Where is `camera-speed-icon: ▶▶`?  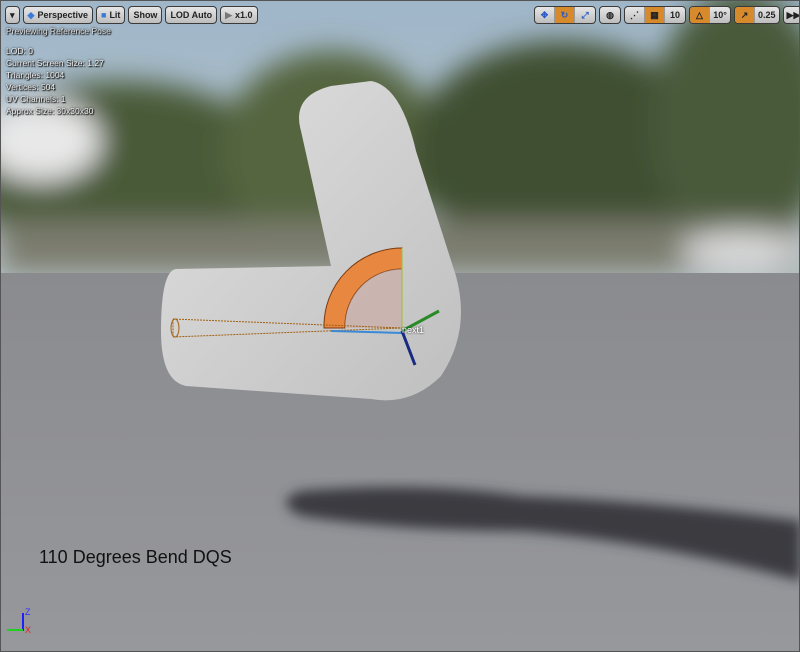 camera-speed-icon: ▶▶ is located at coordinates (793, 14).